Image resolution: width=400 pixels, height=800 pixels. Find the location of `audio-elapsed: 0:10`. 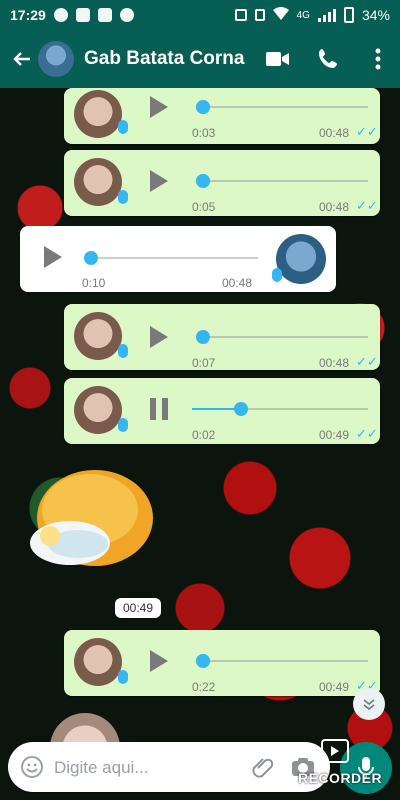

audio-elapsed: 0:10 is located at coordinates (94, 283).